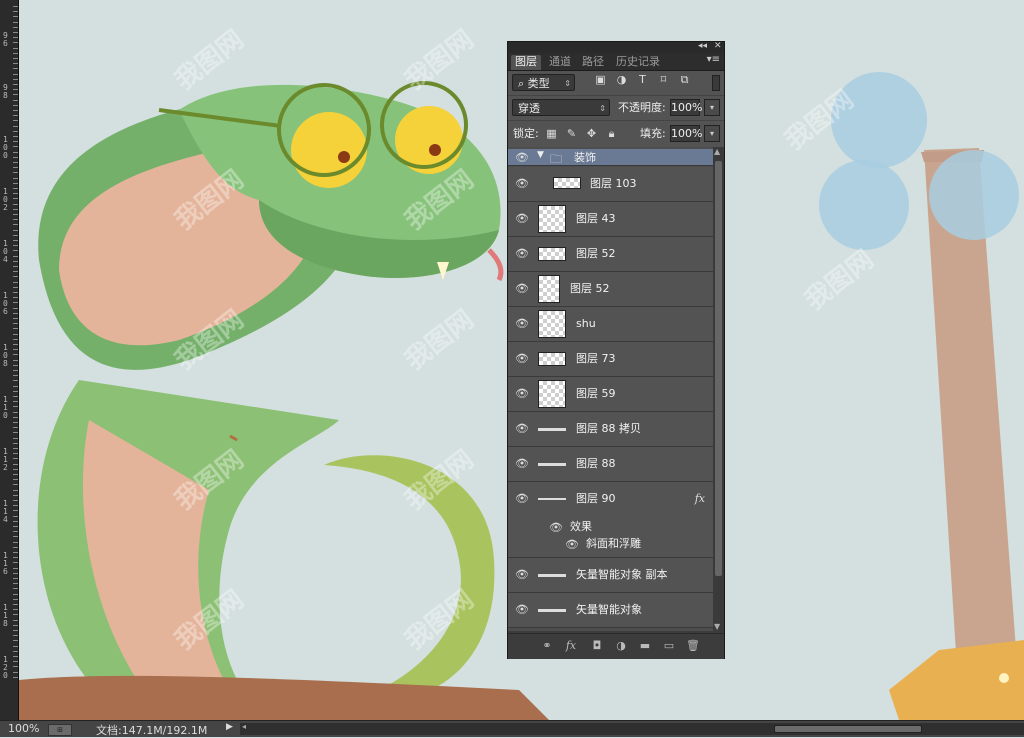 The width and height of the screenshot is (1024, 738). What do you see at coordinates (23, 728) in the screenshot?
I see `zoom-level: 100%` at bounding box center [23, 728].